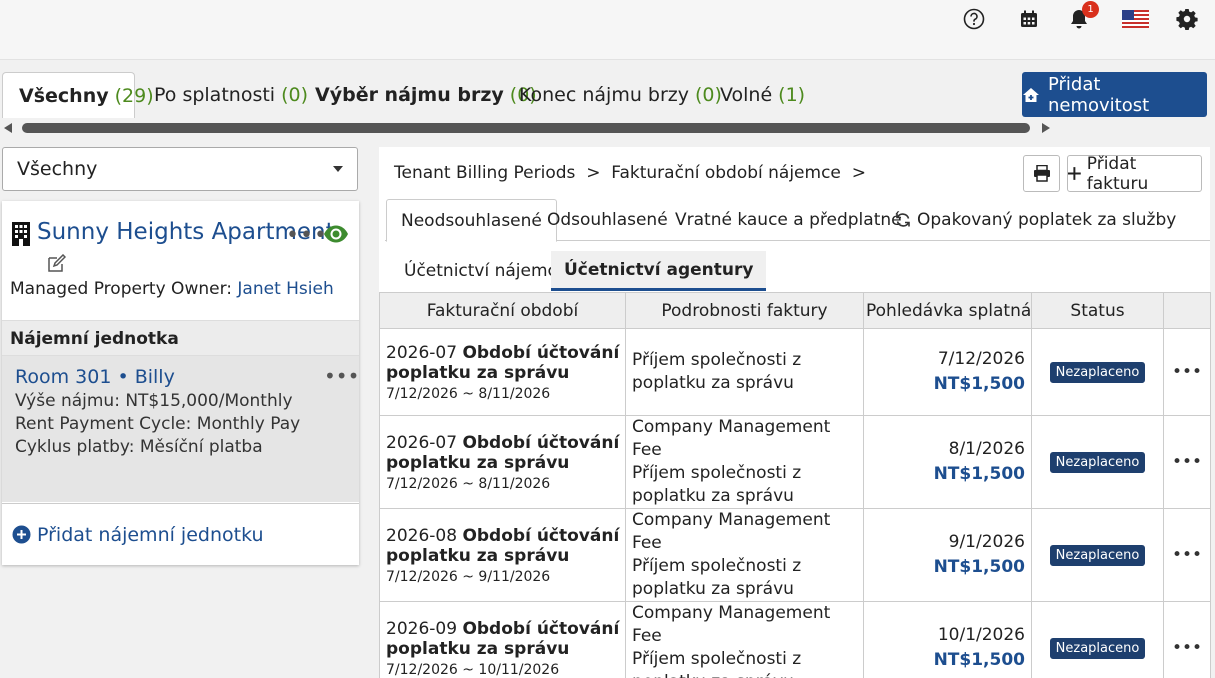 This screenshot has width=1215, height=678. I want to click on top-bar: 1, so click(607, 30).